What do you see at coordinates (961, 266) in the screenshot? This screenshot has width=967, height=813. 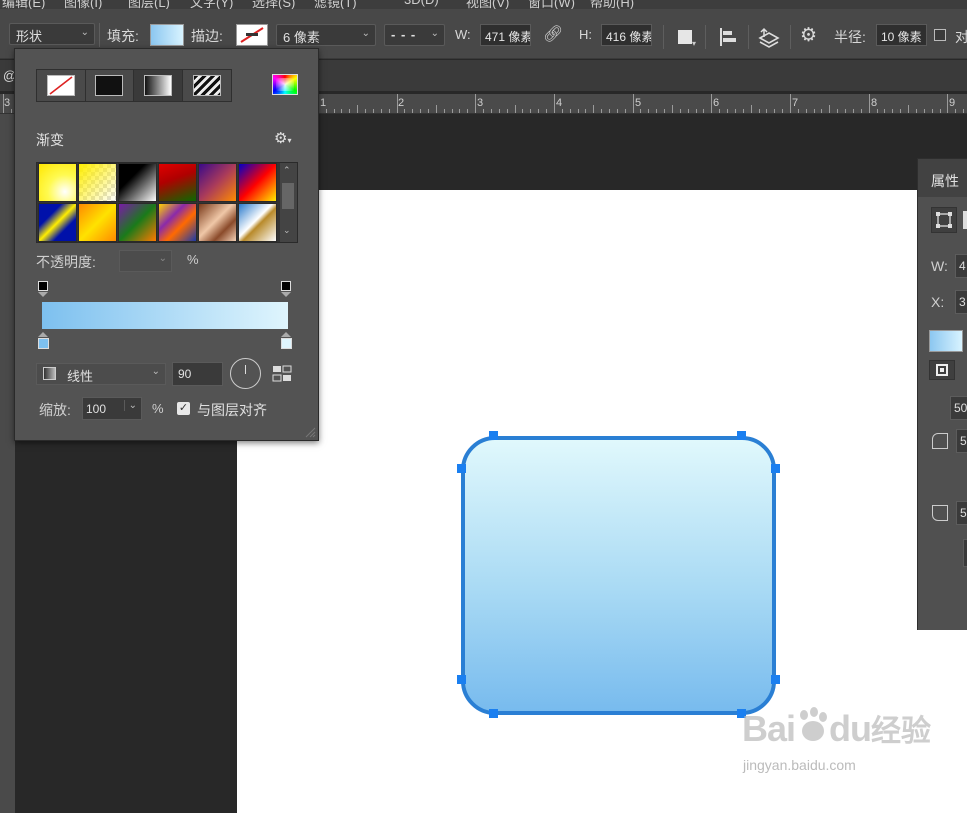 I see `prop-width-field: 4` at bounding box center [961, 266].